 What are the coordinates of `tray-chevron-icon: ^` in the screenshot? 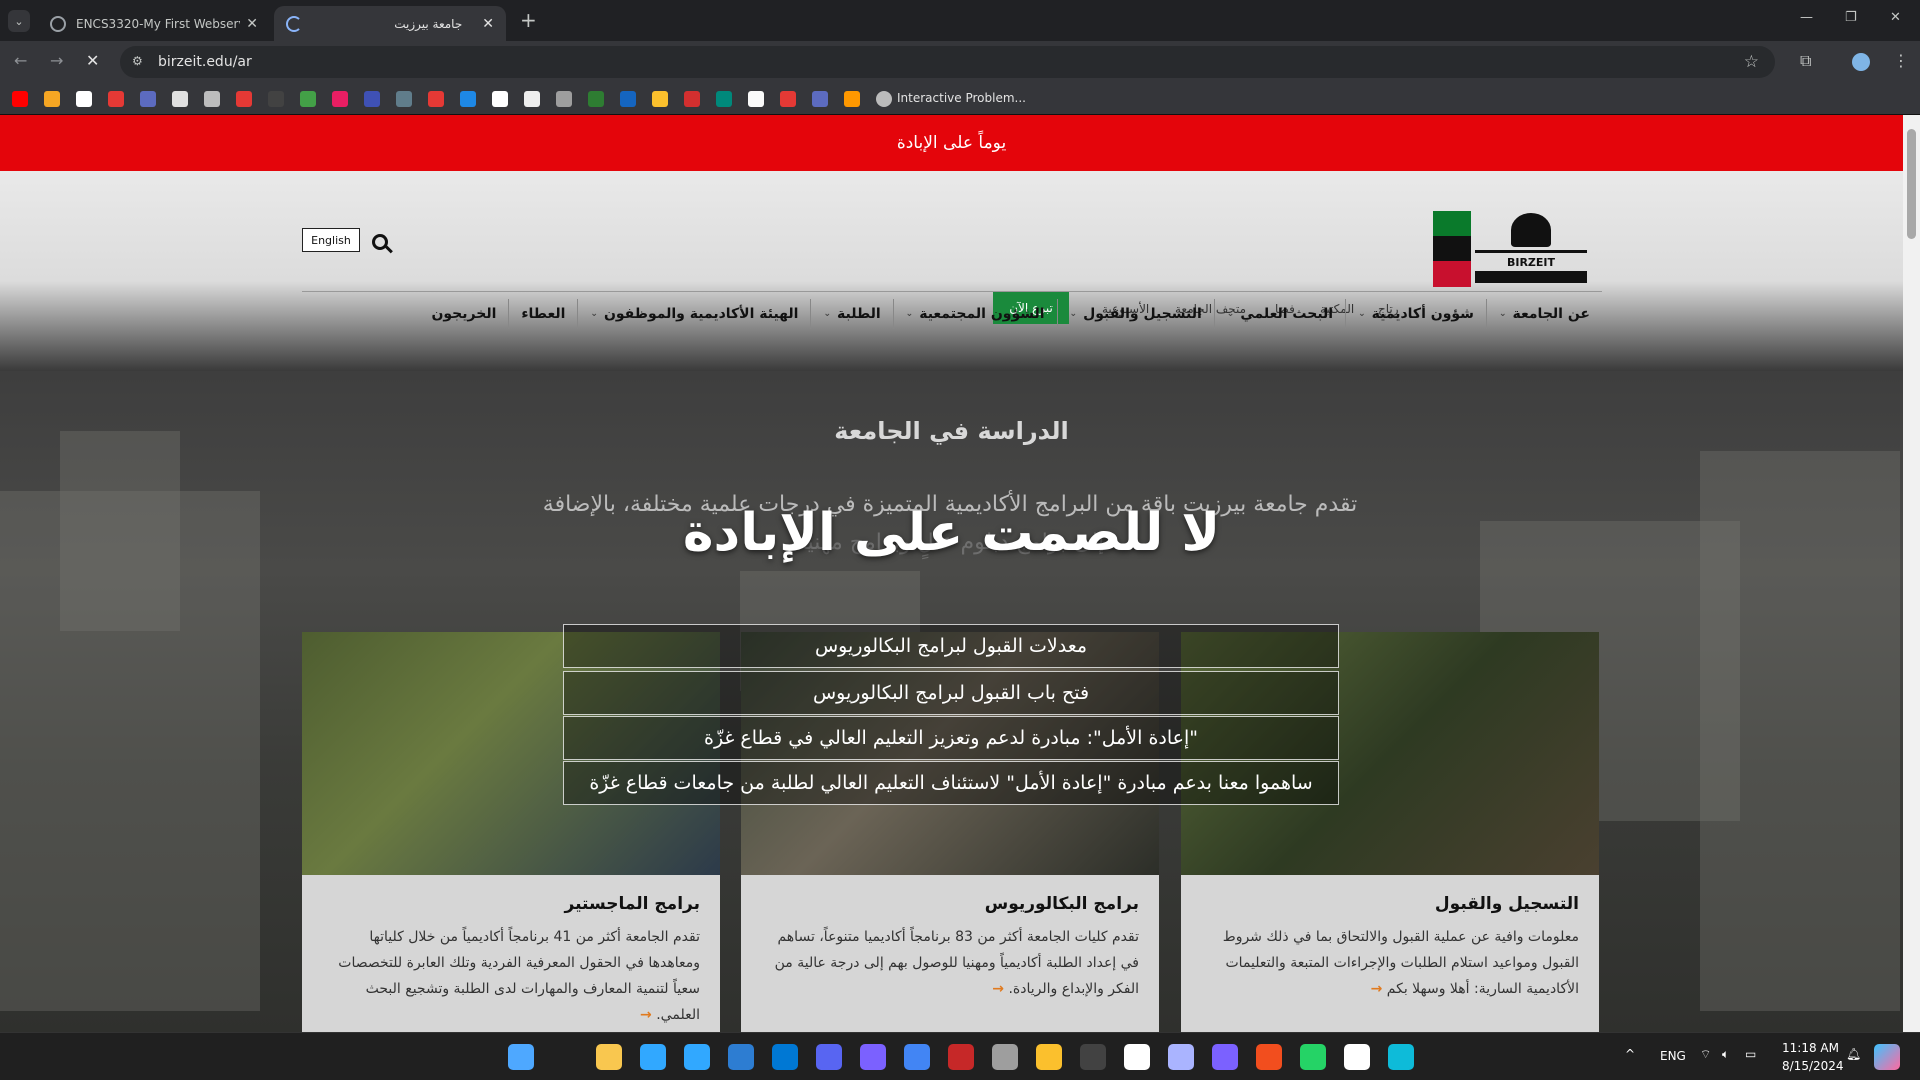 It's located at (1630, 1054).